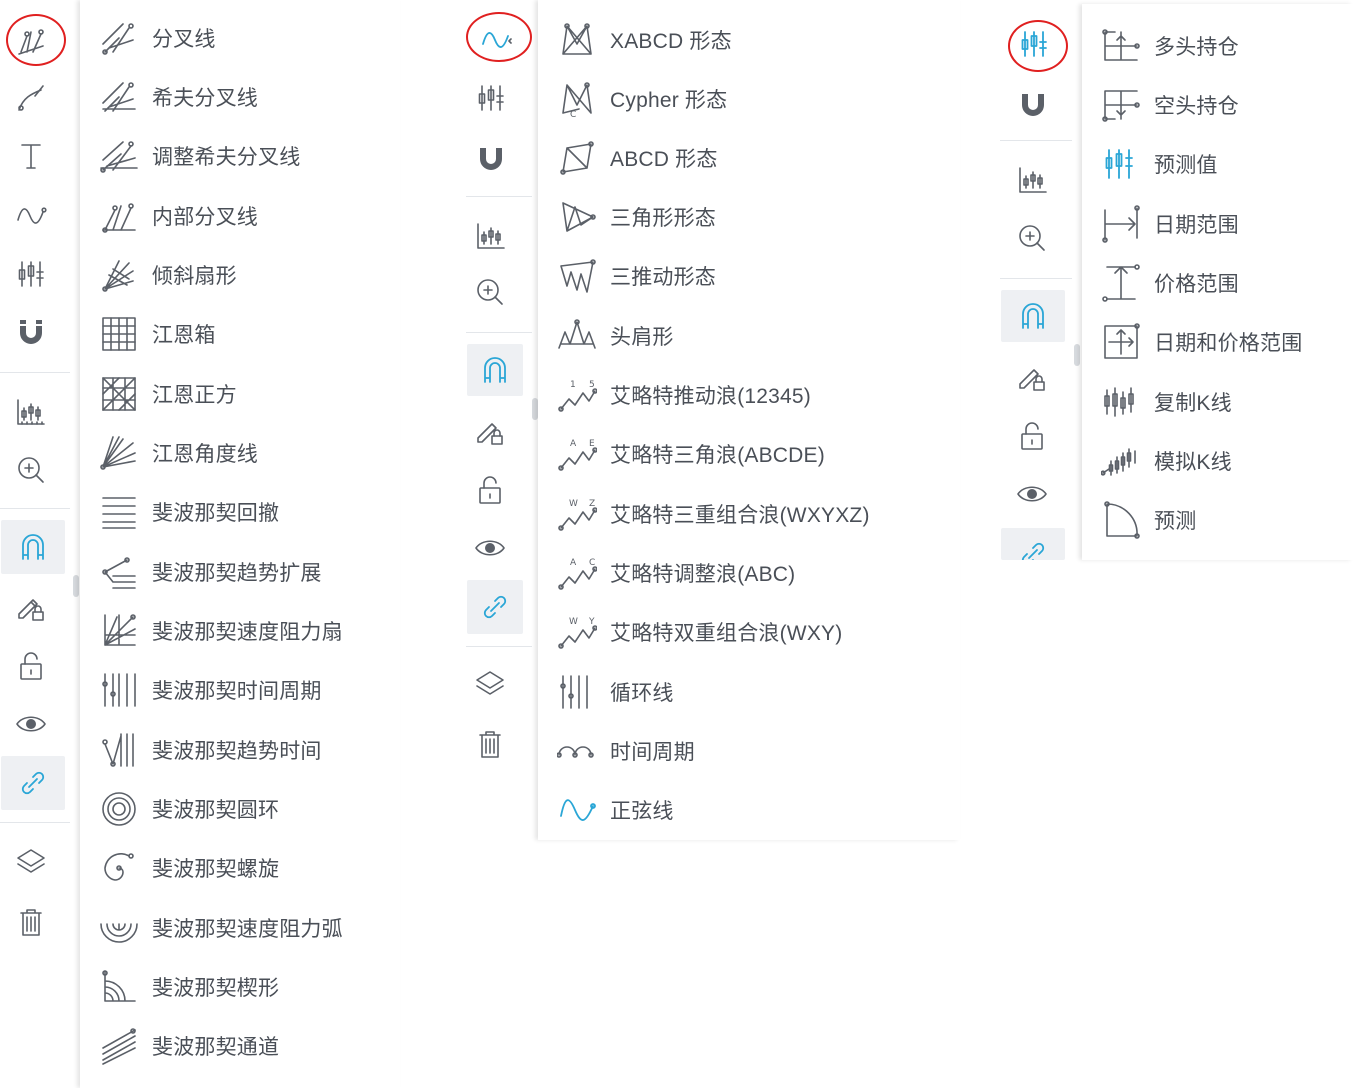  What do you see at coordinates (749, 275) in the screenshot?
I see `menu-item-three-drives: 三推动形态` at bounding box center [749, 275].